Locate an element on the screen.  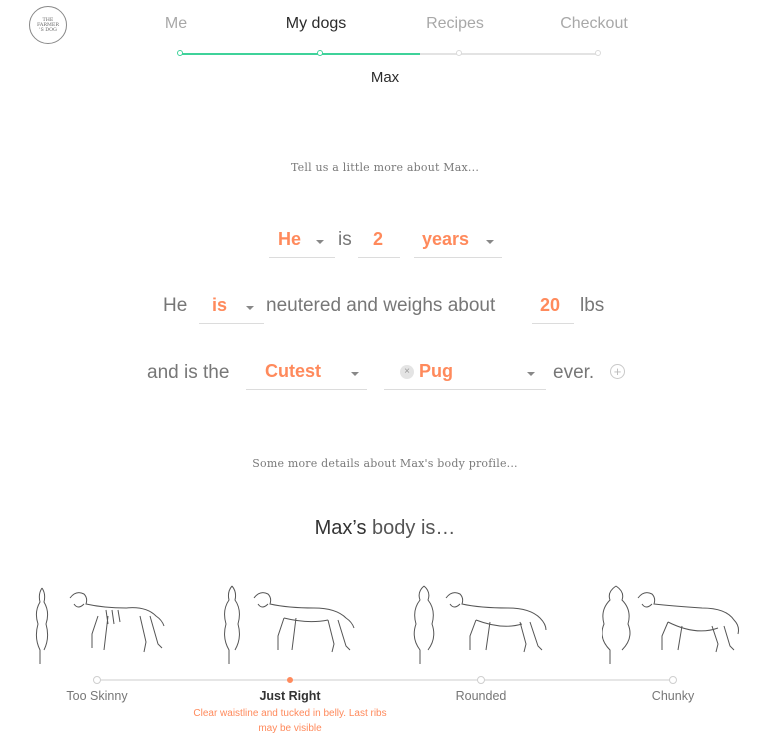
step-my-dogs: My dogs is located at coordinates (316, 24).